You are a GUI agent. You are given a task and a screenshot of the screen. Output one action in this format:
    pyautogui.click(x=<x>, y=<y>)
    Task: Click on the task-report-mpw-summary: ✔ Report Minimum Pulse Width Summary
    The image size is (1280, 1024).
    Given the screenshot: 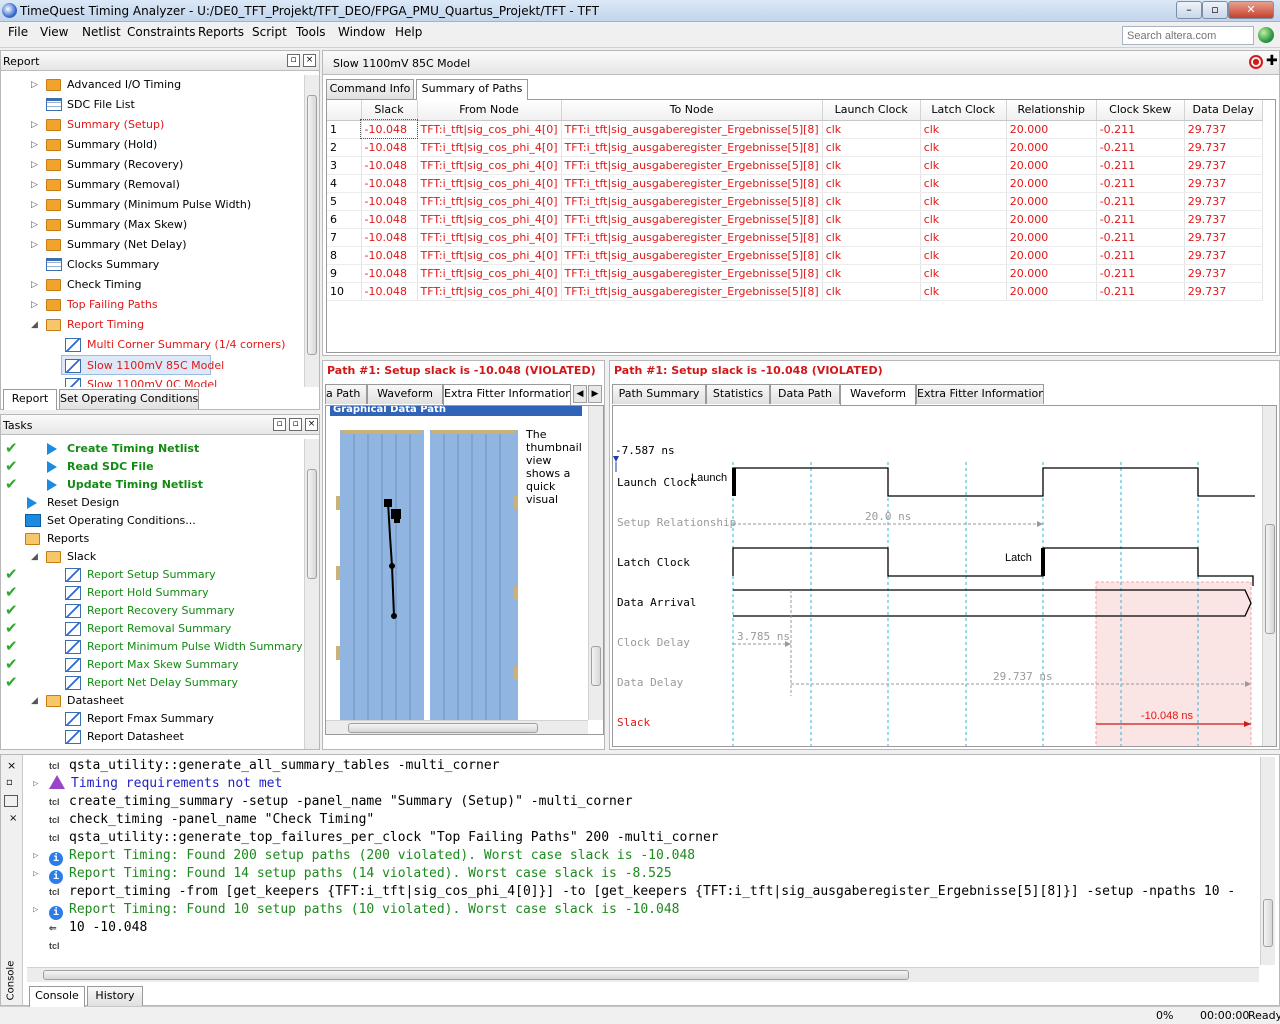 What is the action you would take?
    pyautogui.click(x=152, y=647)
    